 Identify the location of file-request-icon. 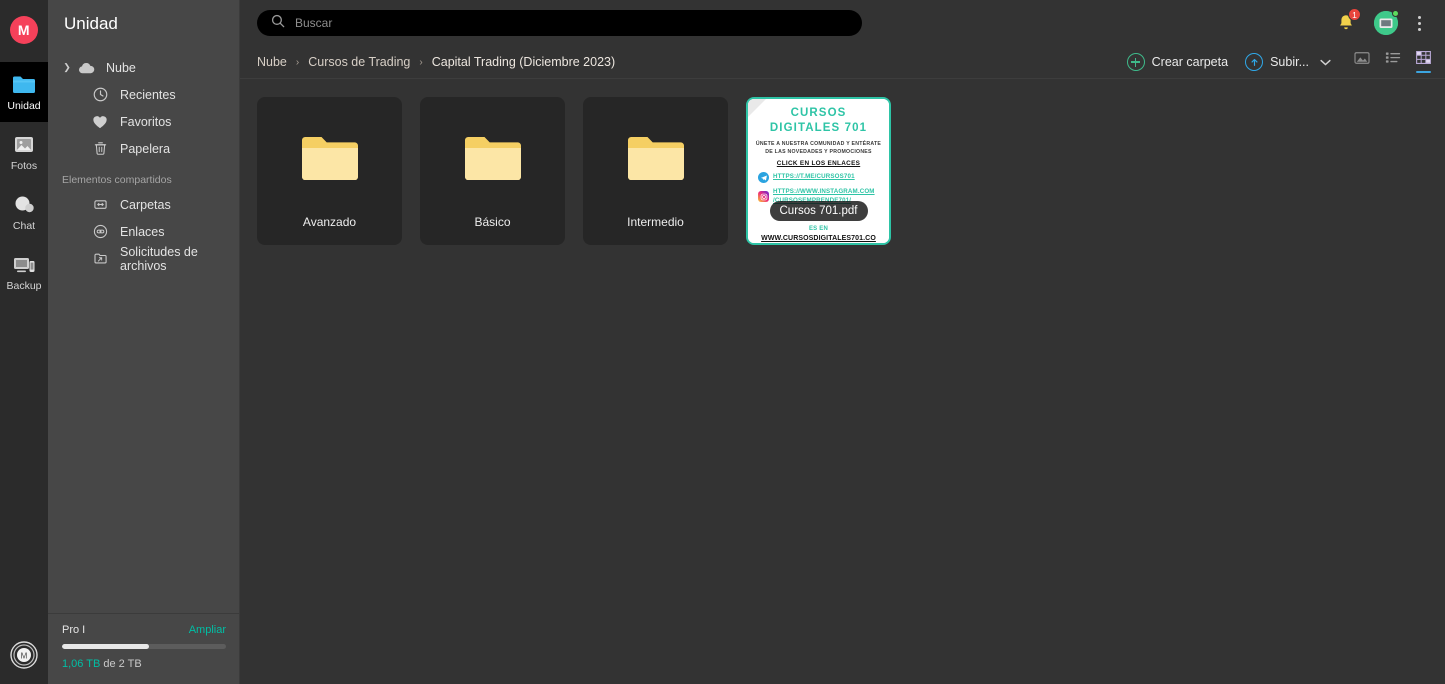
(100, 258).